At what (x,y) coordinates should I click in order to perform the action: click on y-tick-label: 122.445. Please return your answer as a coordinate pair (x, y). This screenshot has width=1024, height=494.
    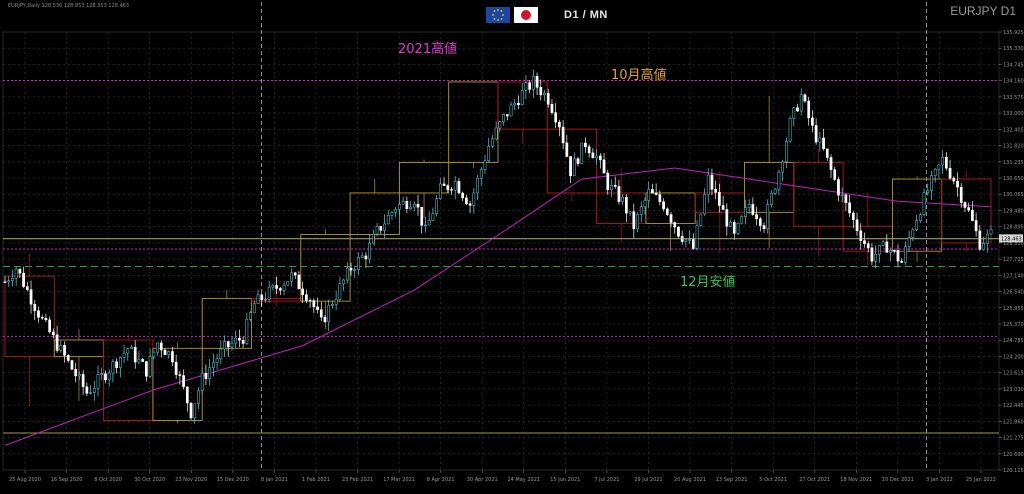
    Looking at the image, I should click on (1013, 406).